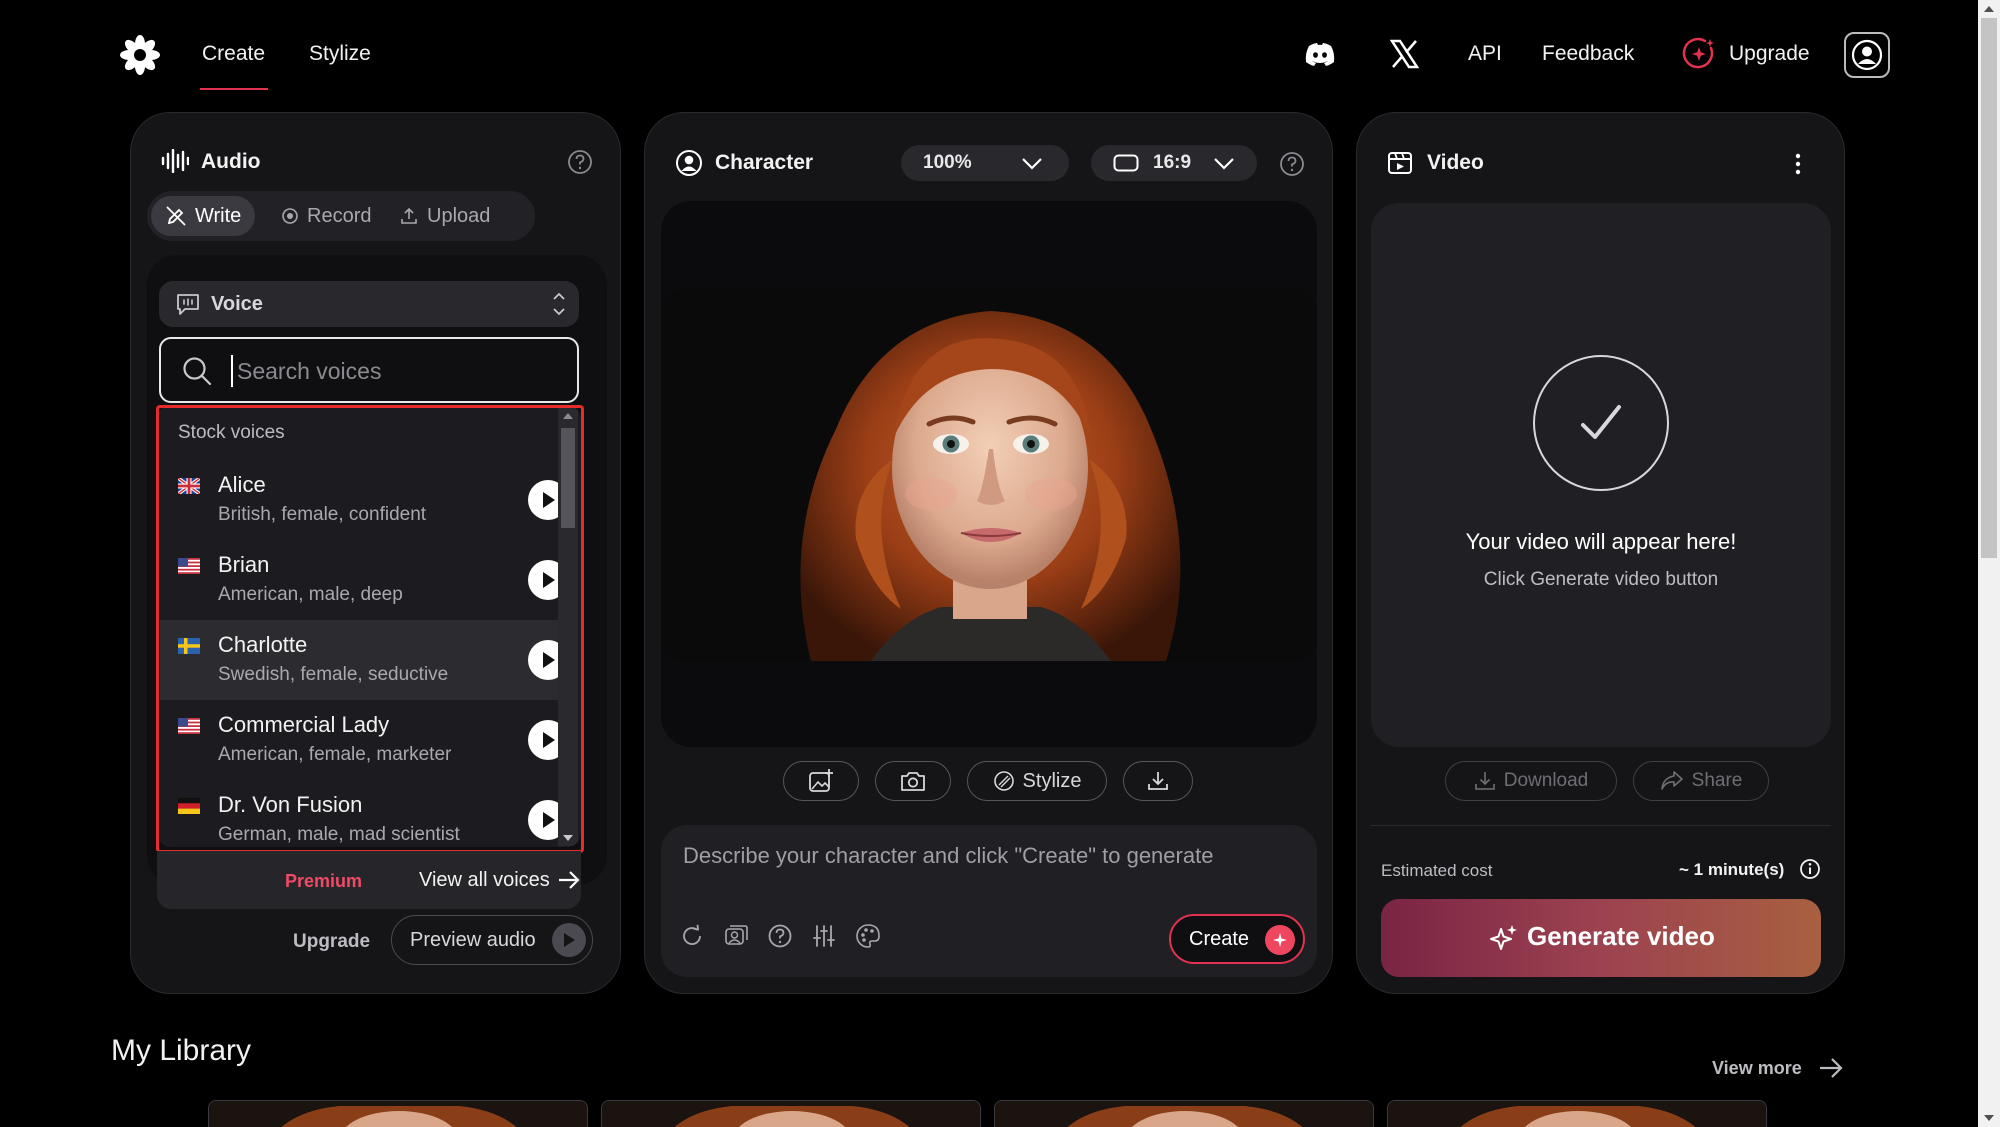 The image size is (2000, 1127). Describe the element at coordinates (1037, 781) in the screenshot. I see `stylize-button: Stylize` at that location.